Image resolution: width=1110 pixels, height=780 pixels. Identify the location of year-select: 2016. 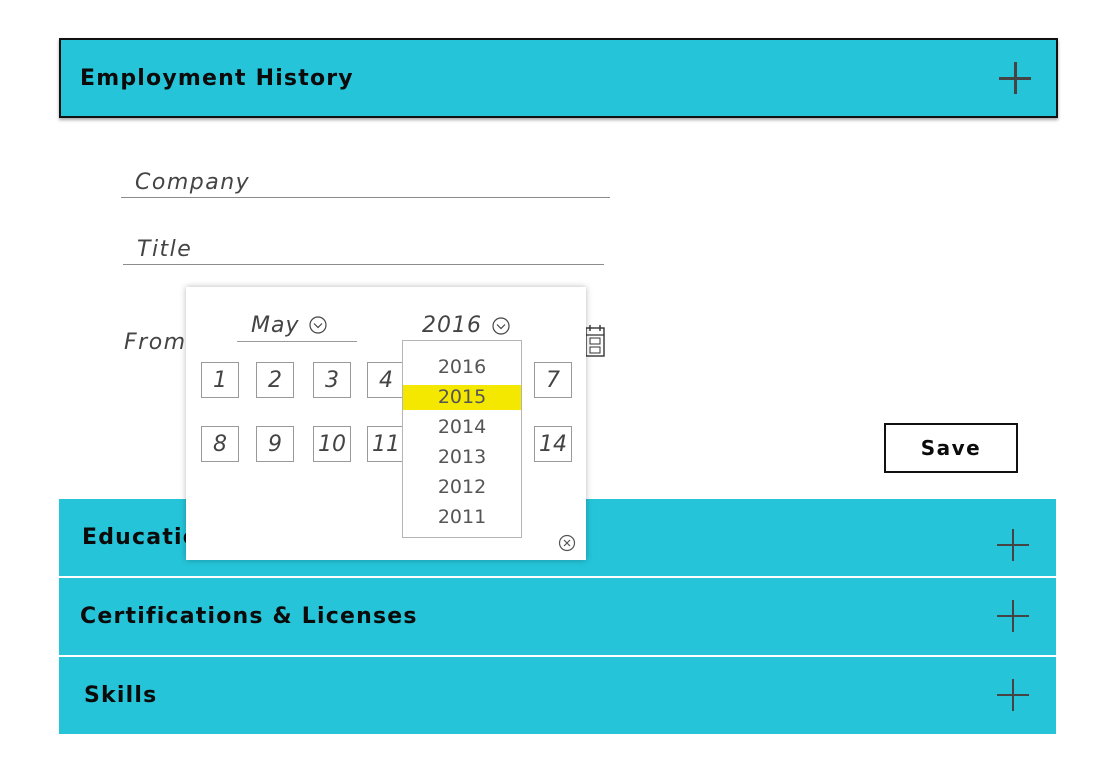
(466, 325).